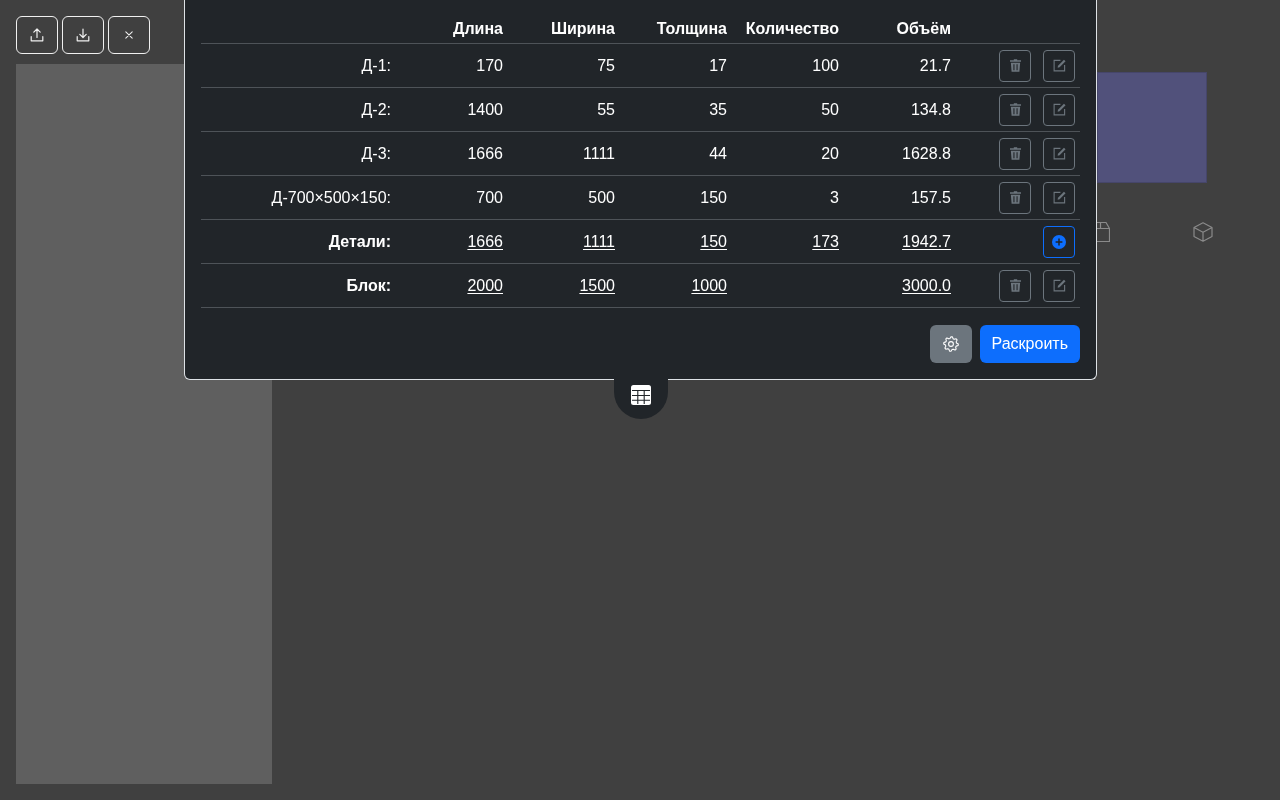 The height and width of the screenshot is (800, 1280). I want to click on table-cell: 170, so click(489, 65).